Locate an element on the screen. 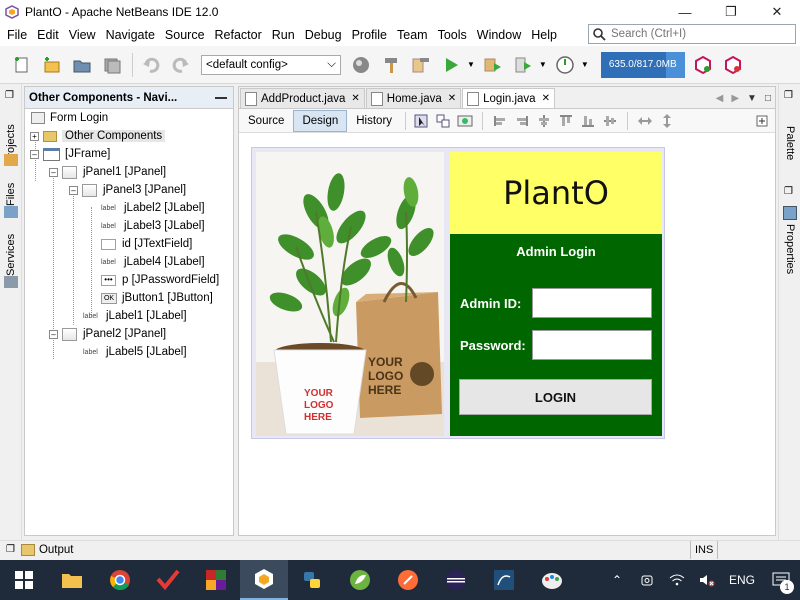 The image size is (800, 600). menu-run: Run is located at coordinates (283, 35).